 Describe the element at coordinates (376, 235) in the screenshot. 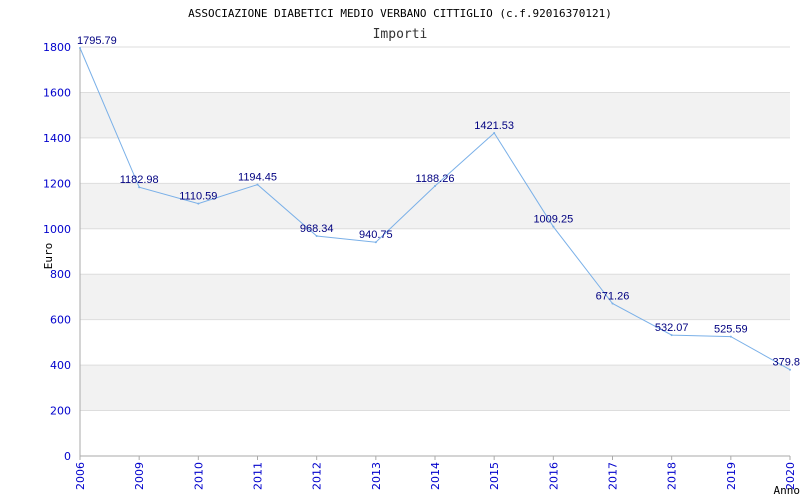

I see `data-label: 940.75` at that location.